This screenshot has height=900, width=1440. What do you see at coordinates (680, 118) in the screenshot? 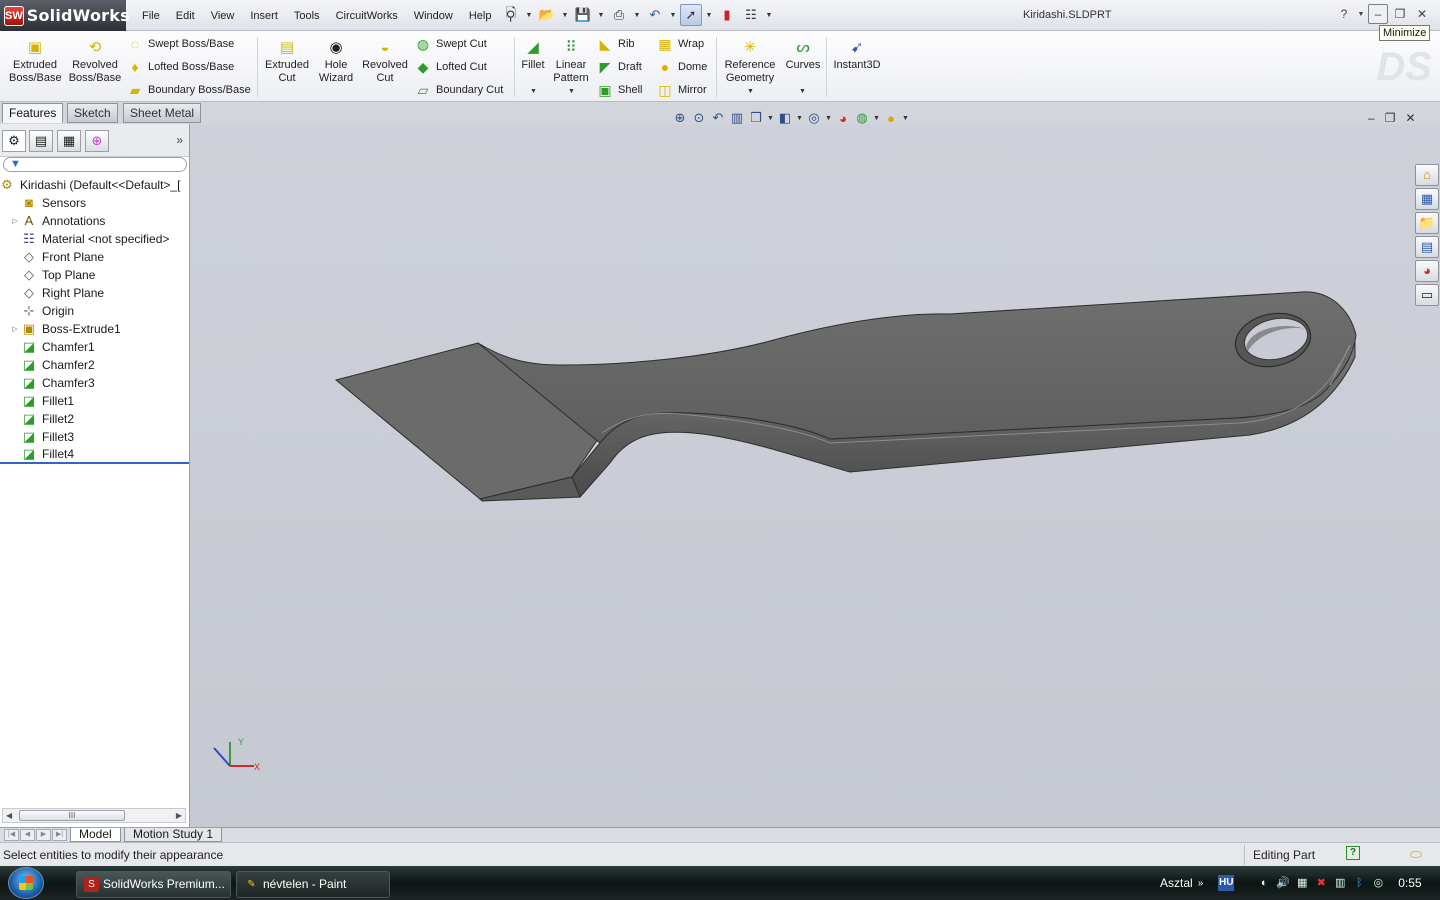
I see `zoom-to-fit-icon: ⊕` at bounding box center [680, 118].